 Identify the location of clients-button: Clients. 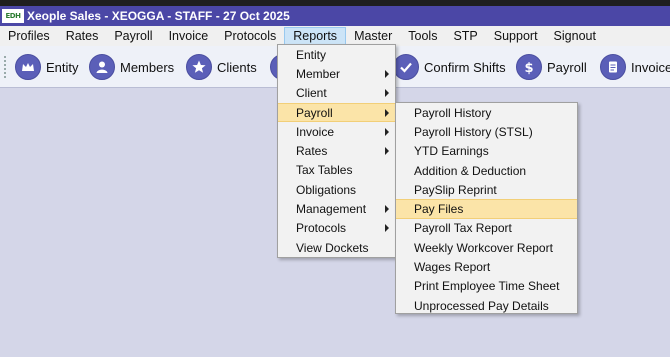
(221, 67).